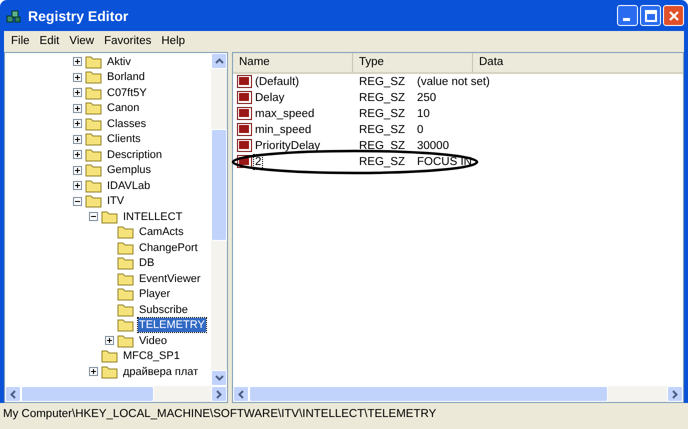  Describe the element at coordinates (173, 41) in the screenshot. I see `menu-item: Help` at that location.